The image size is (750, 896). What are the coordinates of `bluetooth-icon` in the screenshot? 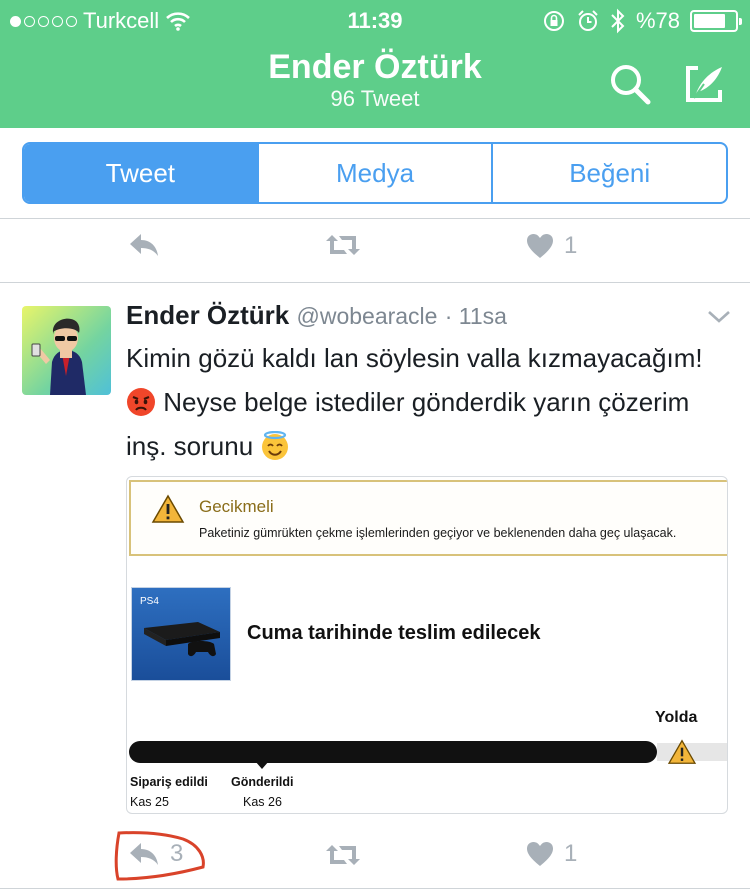 It's located at (618, 21).